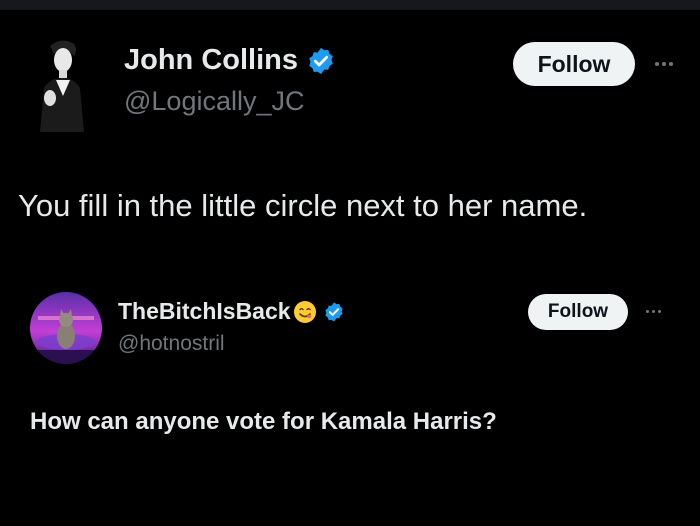  Describe the element at coordinates (66, 328) in the screenshot. I see `quoted-avatar` at that location.